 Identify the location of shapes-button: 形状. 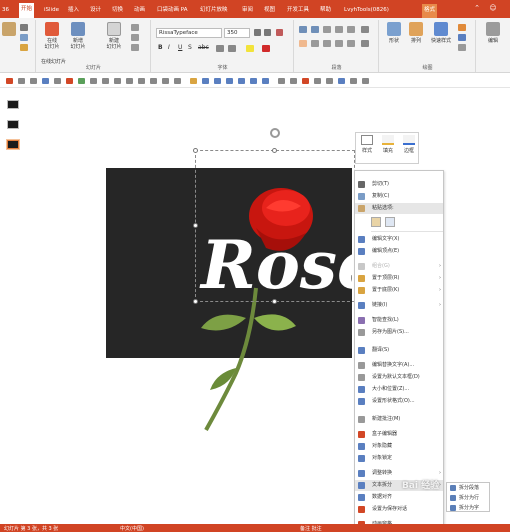
(394, 33).